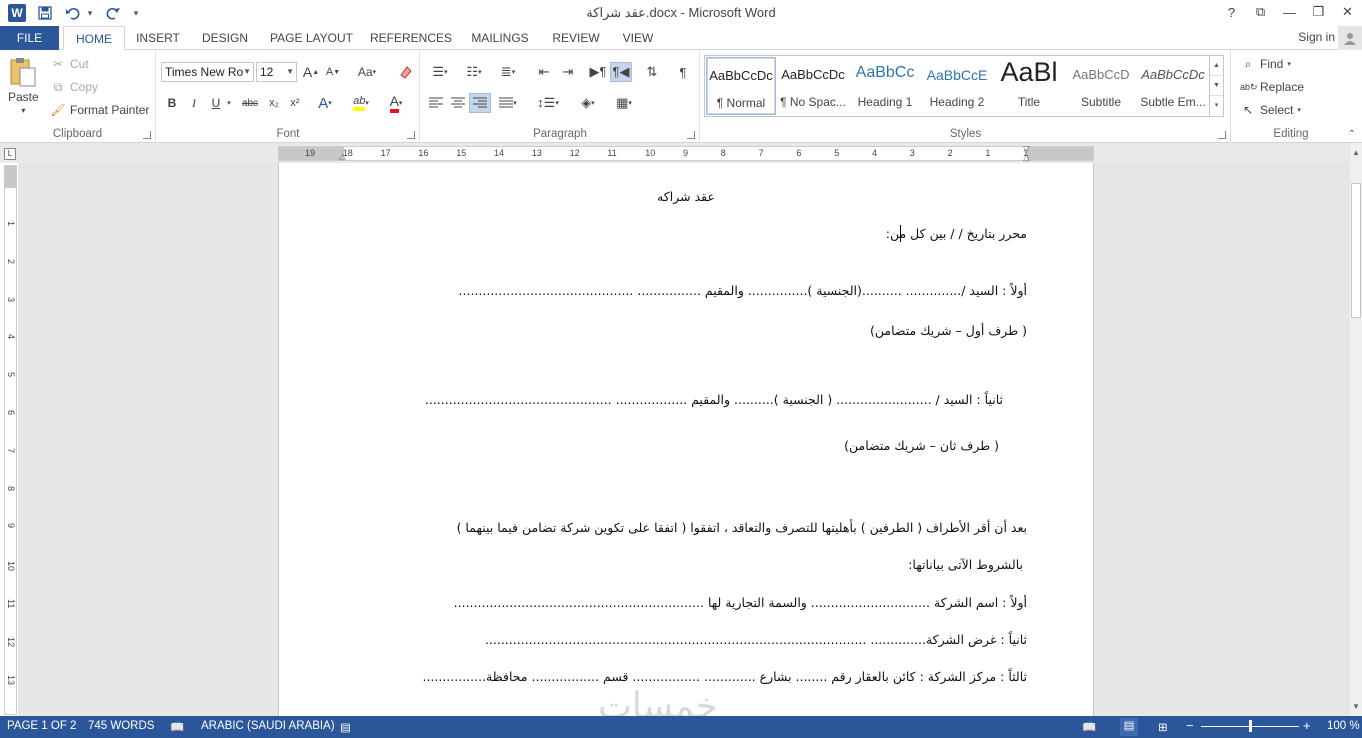  Describe the element at coordinates (691, 135) in the screenshot. I see `paragraph-launcher-icon` at that location.